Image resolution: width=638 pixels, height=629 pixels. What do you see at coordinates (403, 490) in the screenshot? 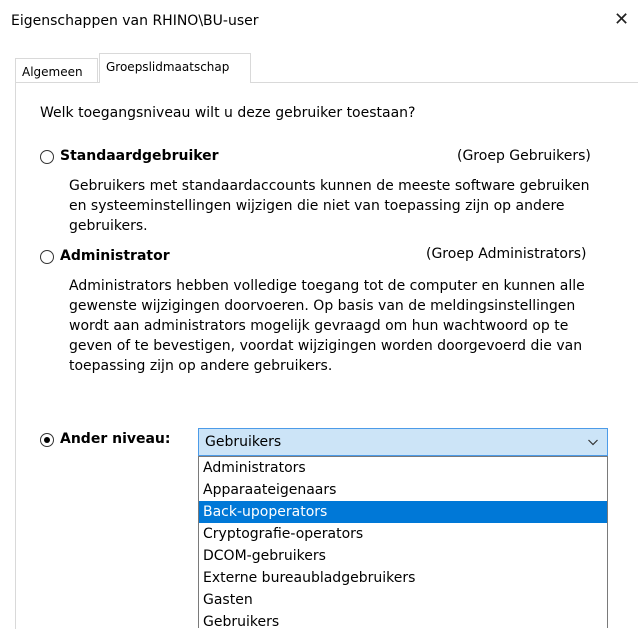
I see `list-item-apparaateigenaars: Apparaateigenaars` at bounding box center [403, 490].